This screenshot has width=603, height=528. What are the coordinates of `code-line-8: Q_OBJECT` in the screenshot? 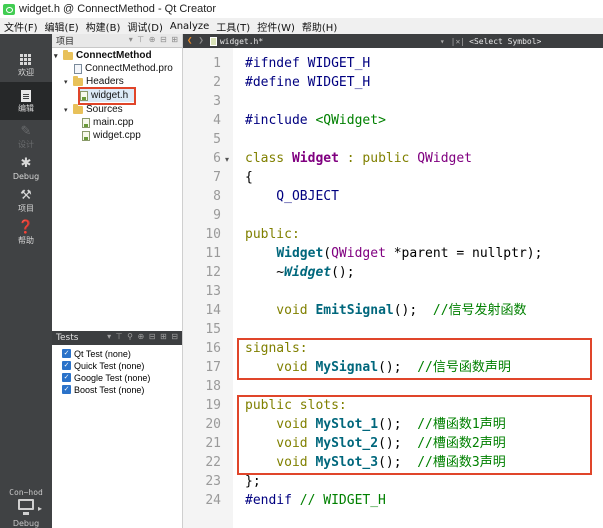 It's located at (292, 196).